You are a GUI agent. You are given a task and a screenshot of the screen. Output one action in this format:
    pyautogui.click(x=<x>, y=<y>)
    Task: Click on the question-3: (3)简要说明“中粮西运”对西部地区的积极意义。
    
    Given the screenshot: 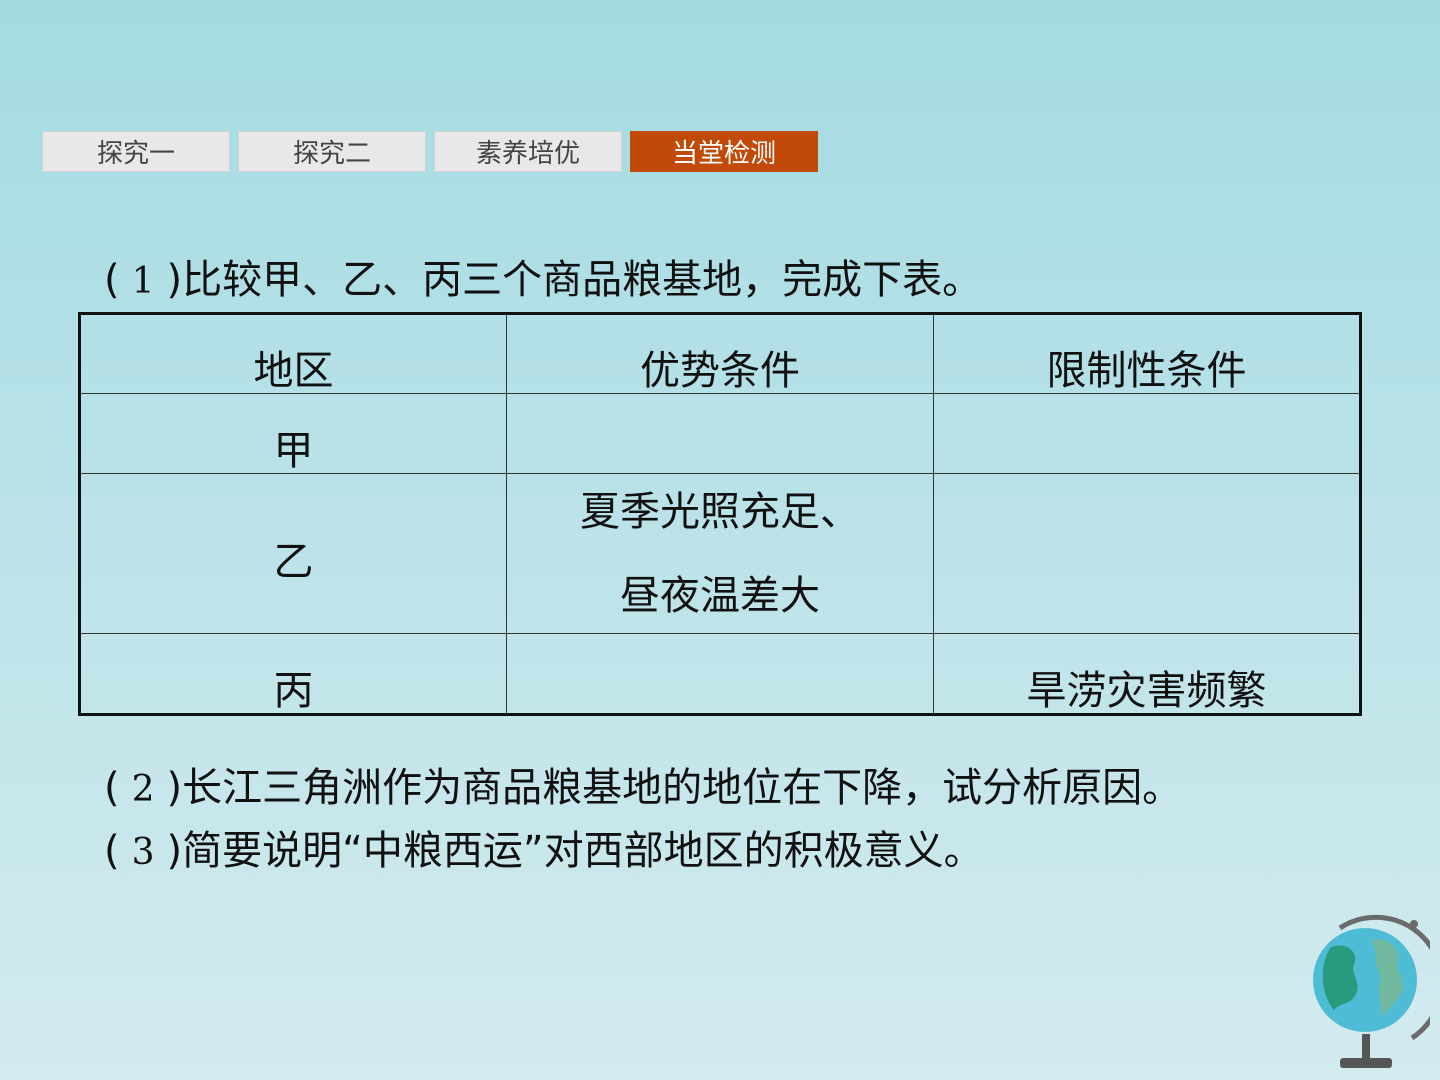 What is the action you would take?
    pyautogui.click(x=544, y=852)
    